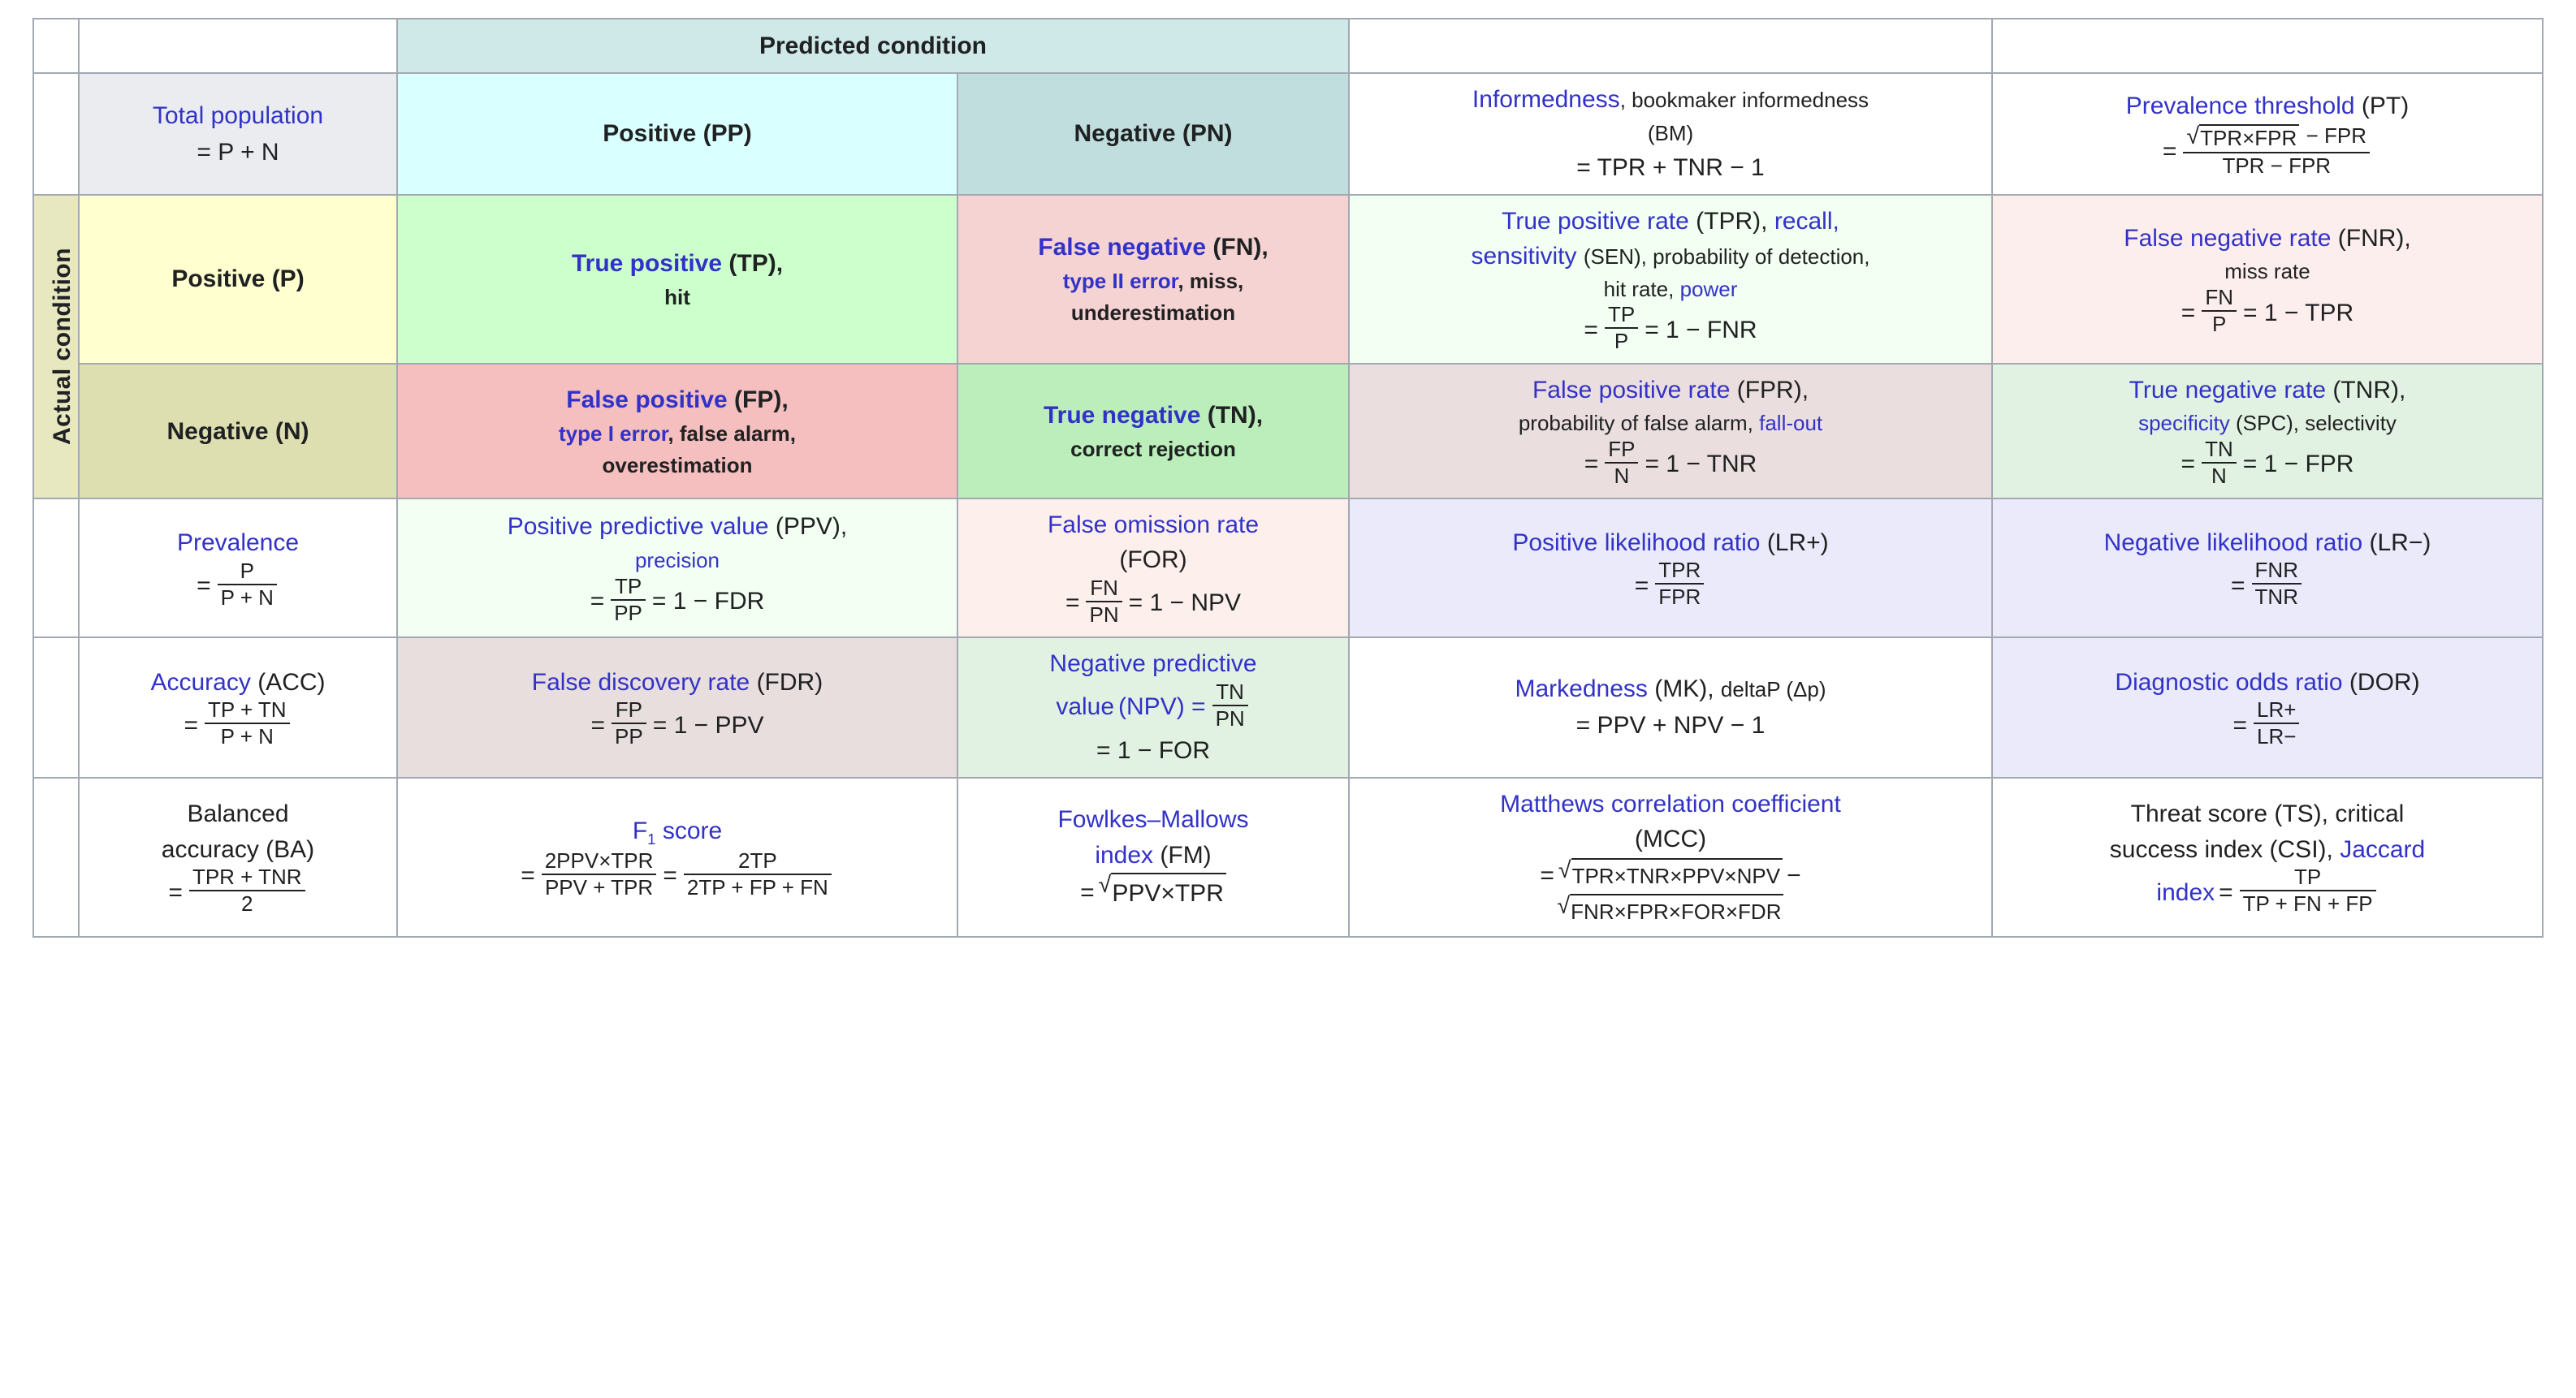 This screenshot has height=1398, width=2576. What do you see at coordinates (1162, 707) in the screenshot?
I see `npv-abbr: (NPV) =` at bounding box center [1162, 707].